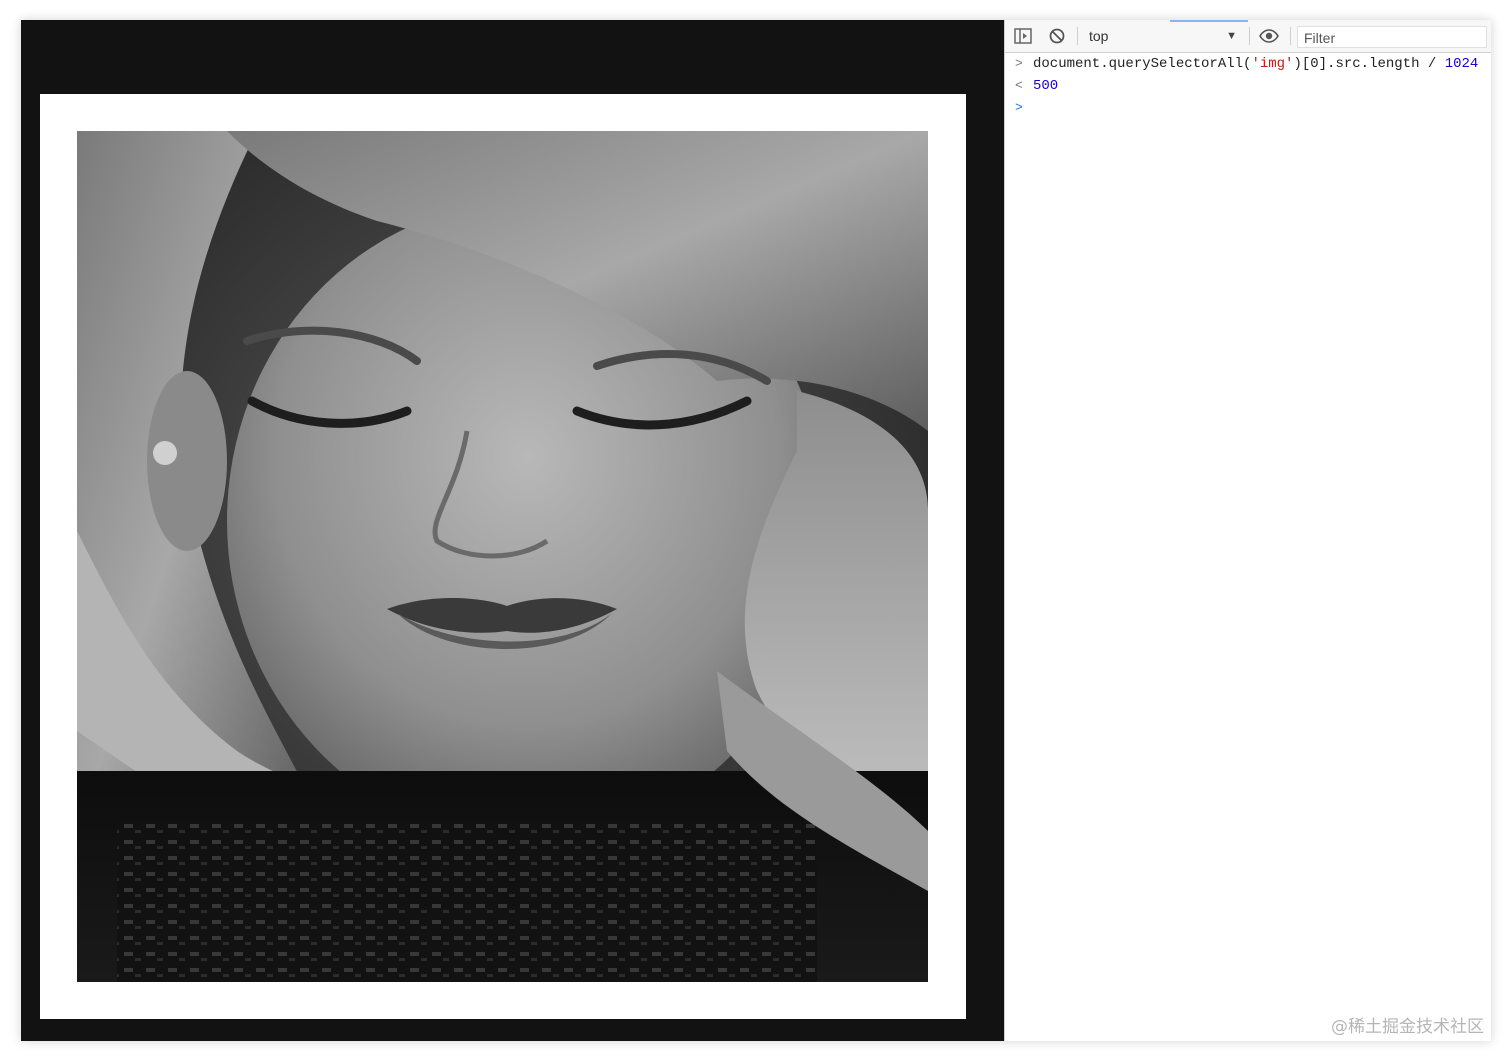 This screenshot has width=1512, height=1062. I want to click on active-tab-indicator, so click(1209, 21).